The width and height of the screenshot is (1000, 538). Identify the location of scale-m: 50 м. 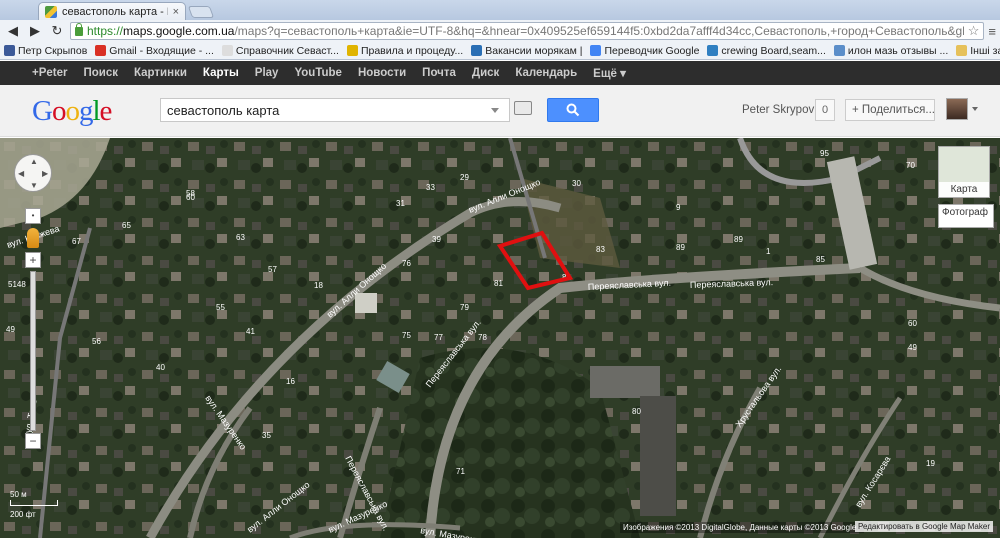
(18, 494).